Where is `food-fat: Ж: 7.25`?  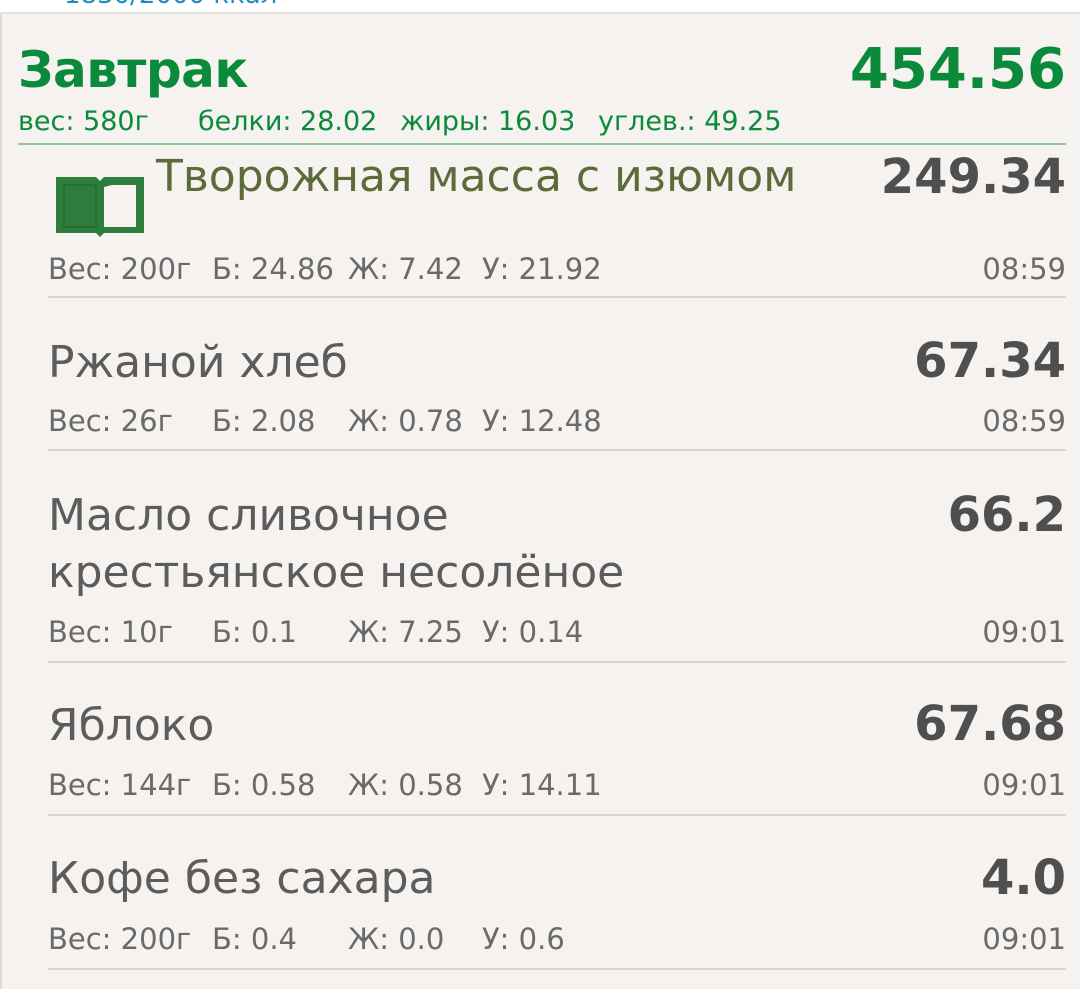 food-fat: Ж: 7.25 is located at coordinates (405, 632).